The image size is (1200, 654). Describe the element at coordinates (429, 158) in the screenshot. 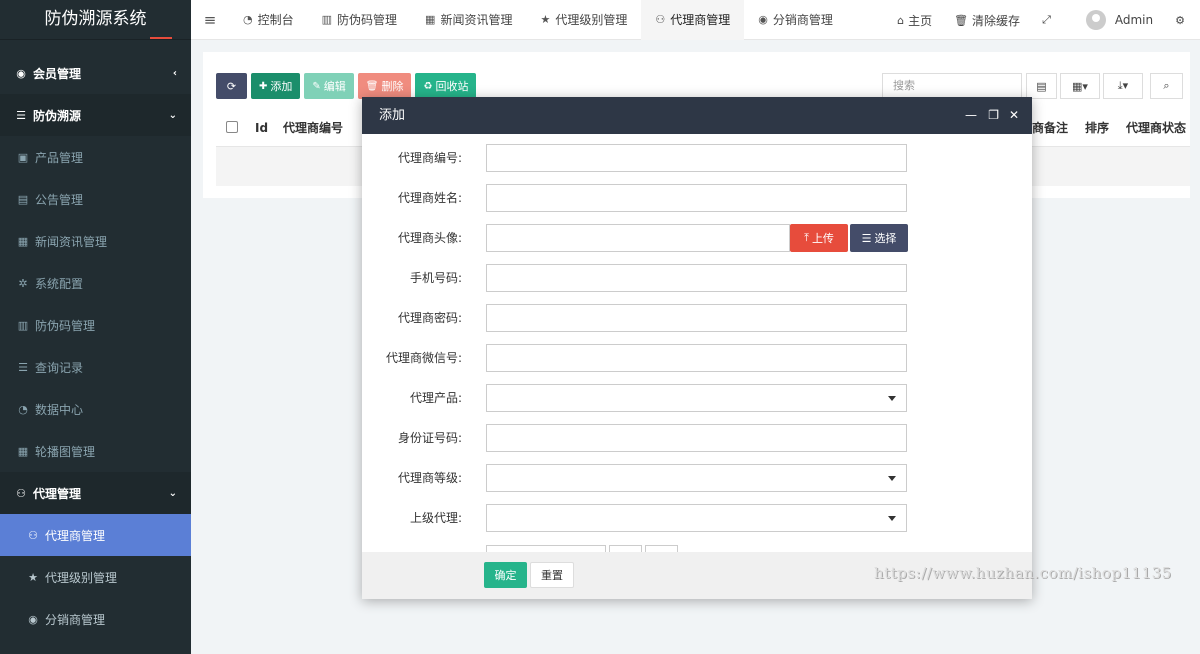

I see `field-label: 代理商编号:` at that location.